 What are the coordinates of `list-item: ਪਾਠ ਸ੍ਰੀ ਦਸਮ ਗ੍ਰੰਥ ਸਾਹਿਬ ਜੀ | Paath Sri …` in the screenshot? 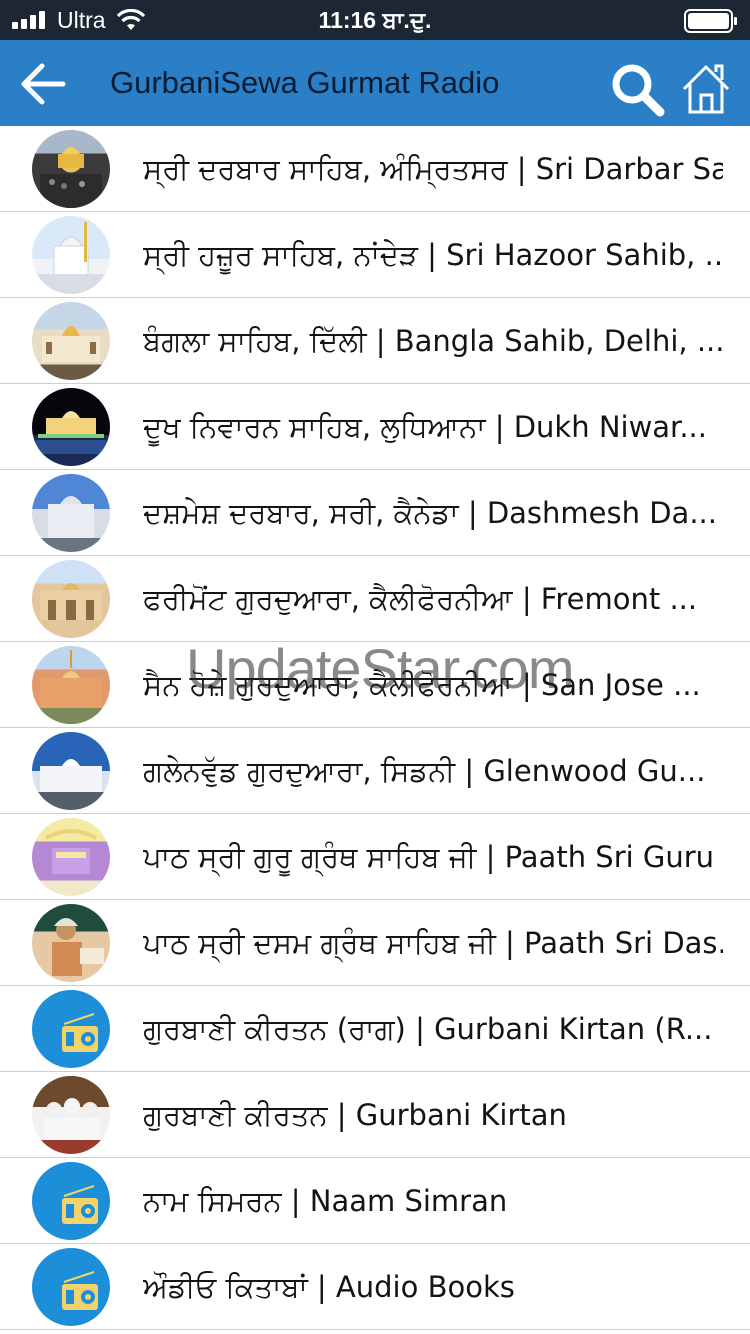 It's located at (375, 943).